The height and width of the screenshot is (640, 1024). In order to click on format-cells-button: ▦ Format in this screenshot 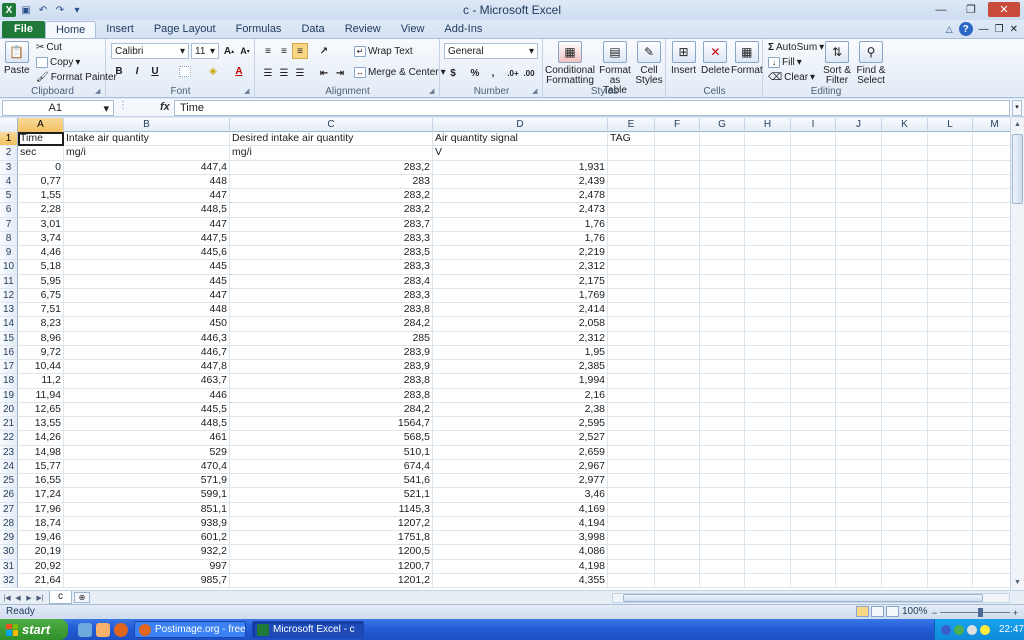, I will do `click(747, 58)`.